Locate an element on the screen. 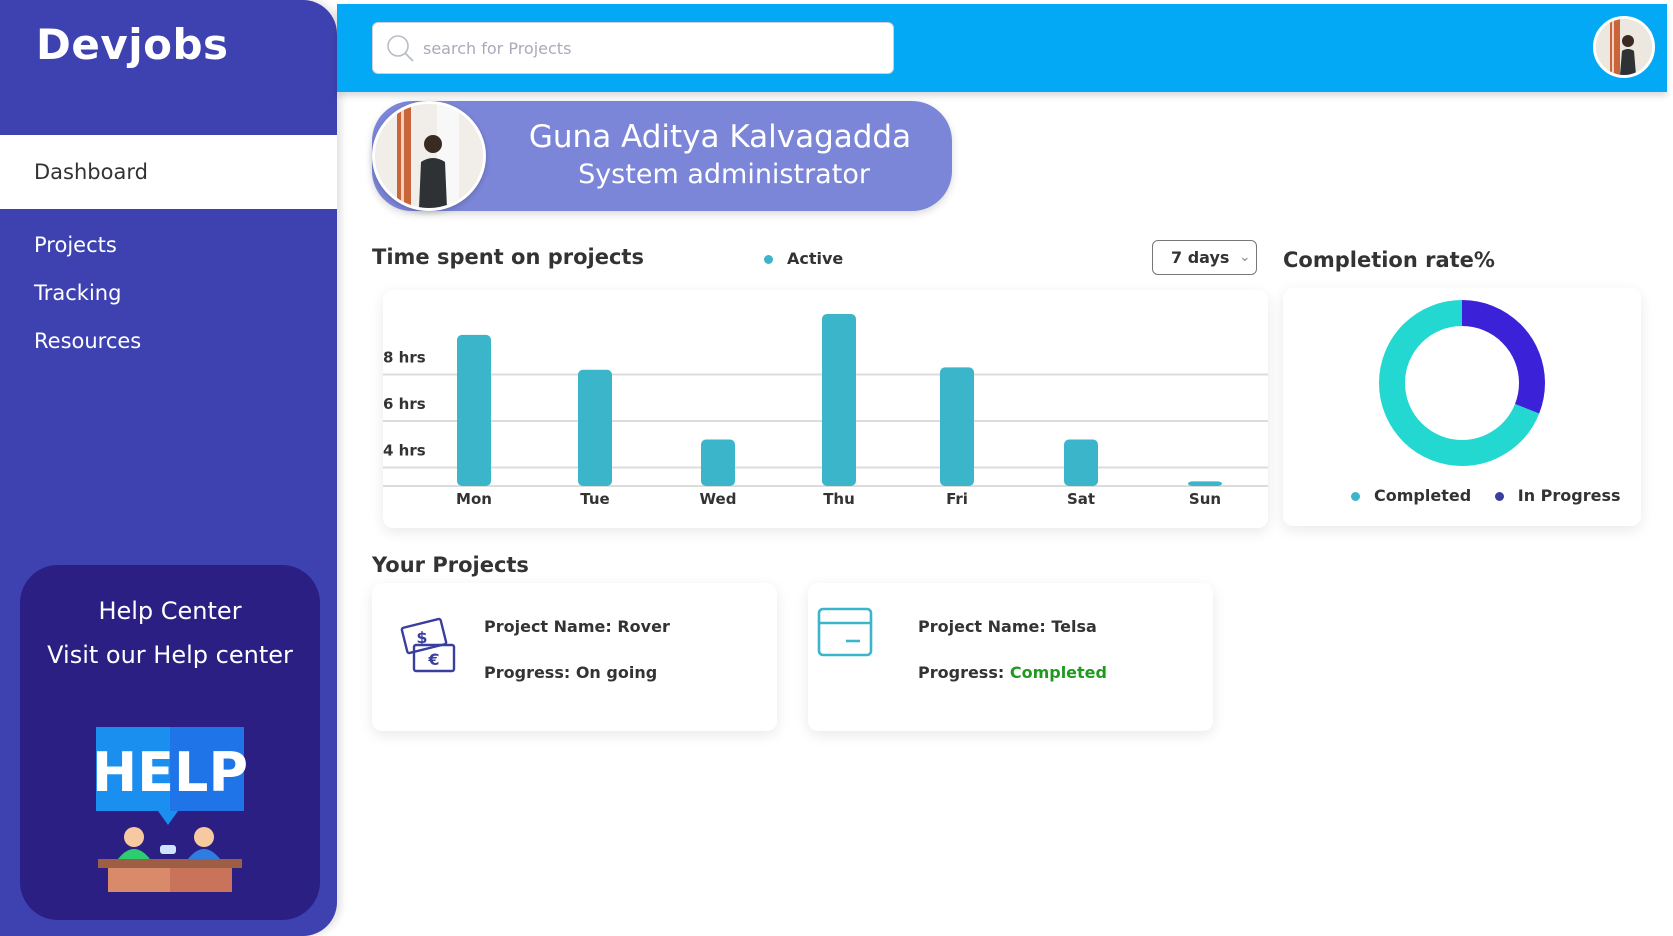  x-tick-label: Fri is located at coordinates (957, 499).